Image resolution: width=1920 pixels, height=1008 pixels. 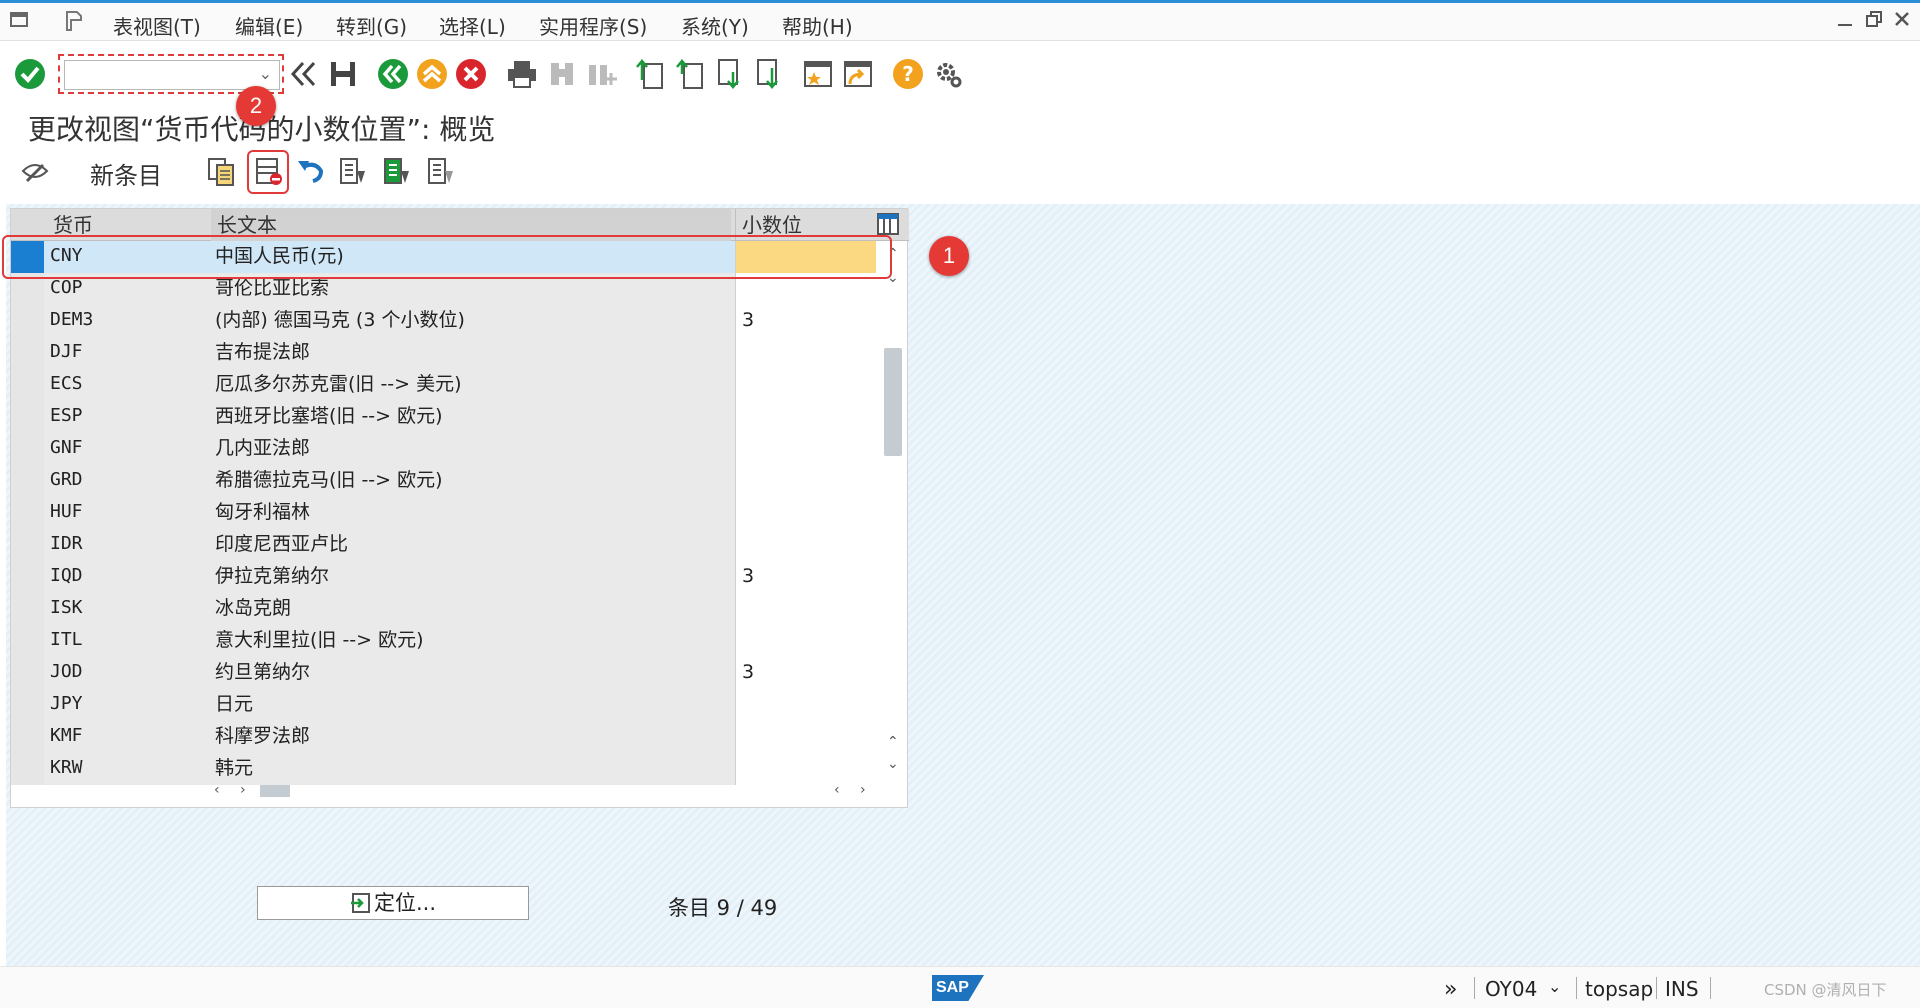 What do you see at coordinates (651, 74) in the screenshot?
I see `first-page-icon` at bounding box center [651, 74].